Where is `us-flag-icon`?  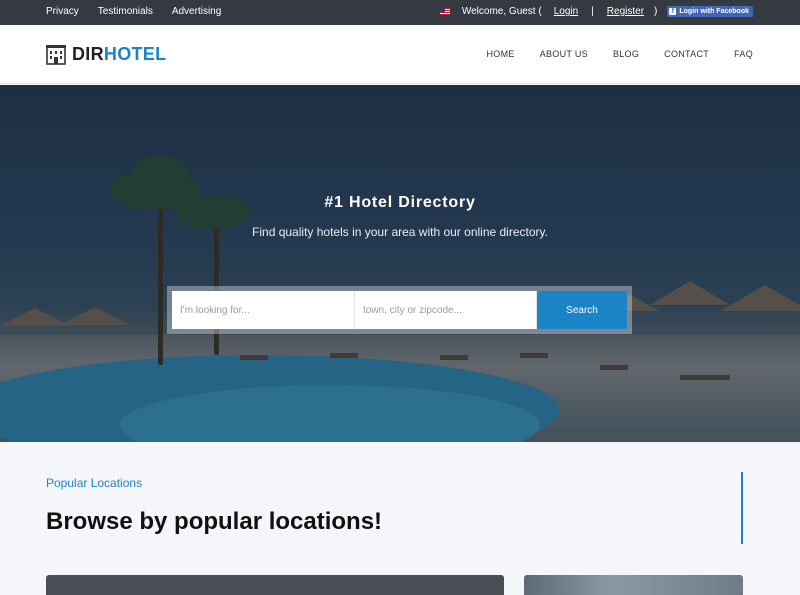 us-flag-icon is located at coordinates (444, 11).